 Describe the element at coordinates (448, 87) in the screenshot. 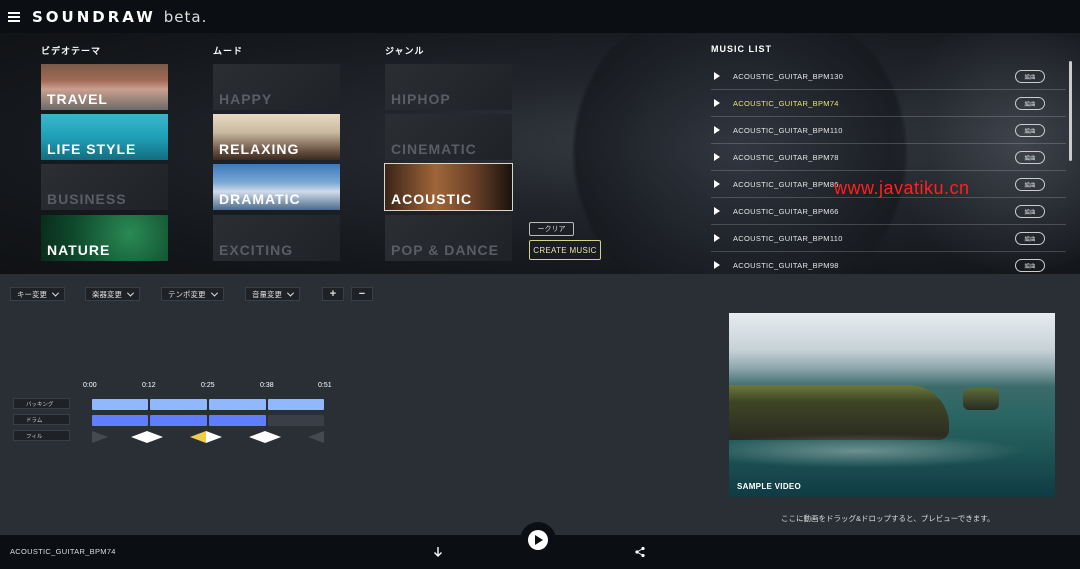

I see `genre-tile-hiphop: HIPHOP` at that location.